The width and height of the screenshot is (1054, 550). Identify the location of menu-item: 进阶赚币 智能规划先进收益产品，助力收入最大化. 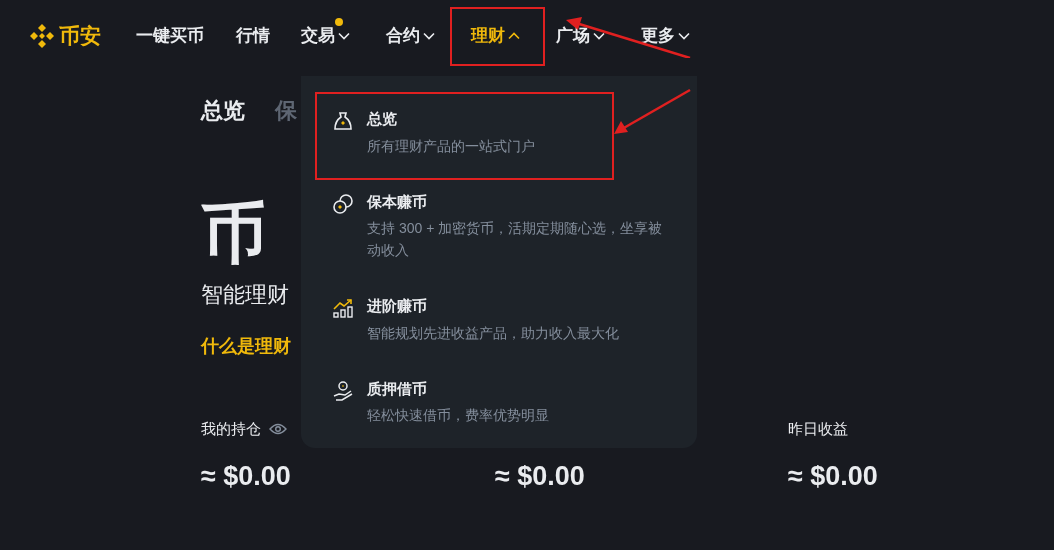
(499, 319).